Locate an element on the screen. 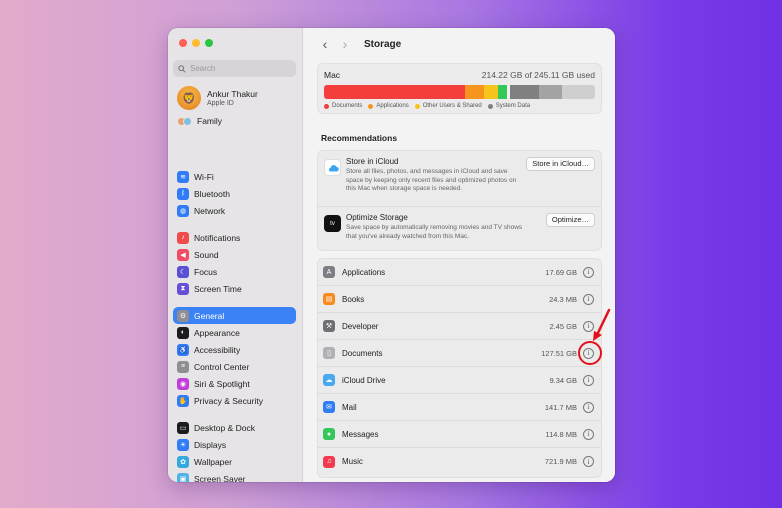 Image resolution: width=782 pixels, height=508 pixels. sidebar-item-label: Wallpaper is located at coordinates (213, 461).